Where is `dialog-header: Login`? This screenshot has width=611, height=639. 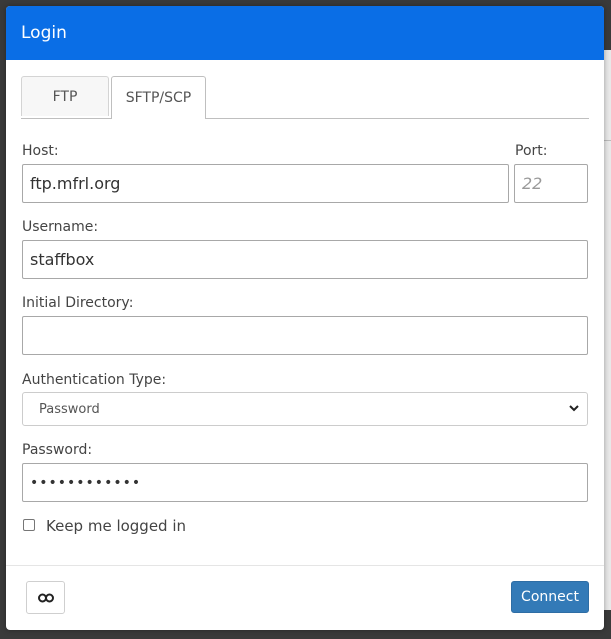
dialog-header: Login is located at coordinates (305, 33).